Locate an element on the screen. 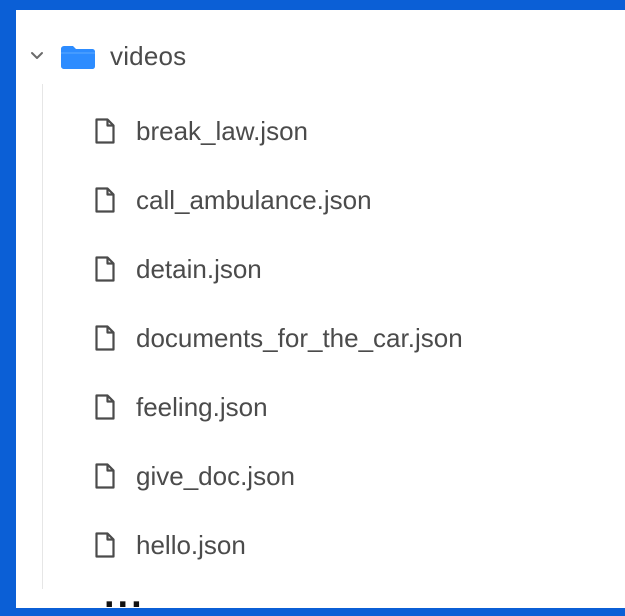  file-label: feeling.json is located at coordinates (202, 406).